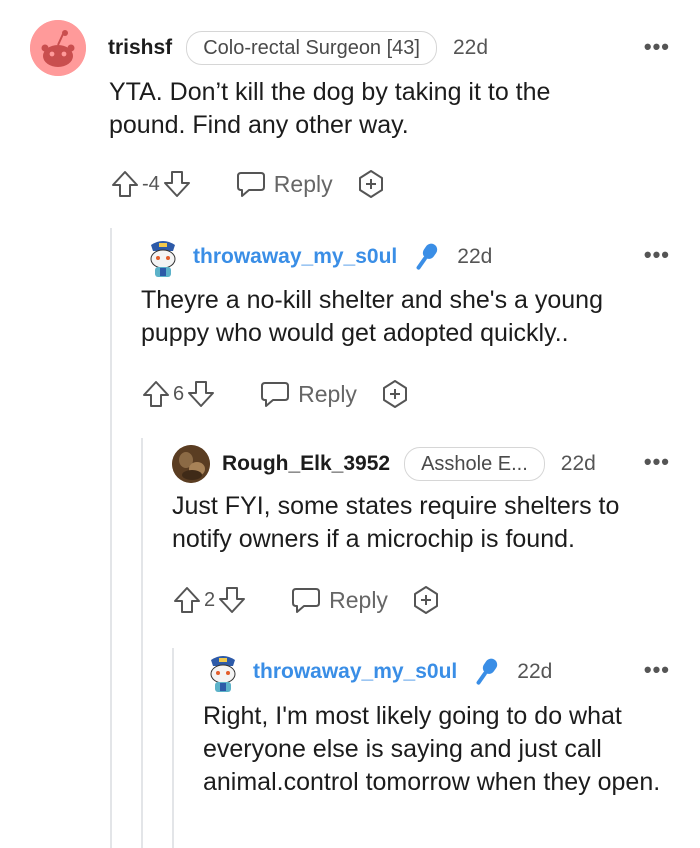 The width and height of the screenshot is (700, 848). Describe the element at coordinates (191, 464) in the screenshot. I see `photo-avatar` at that location.